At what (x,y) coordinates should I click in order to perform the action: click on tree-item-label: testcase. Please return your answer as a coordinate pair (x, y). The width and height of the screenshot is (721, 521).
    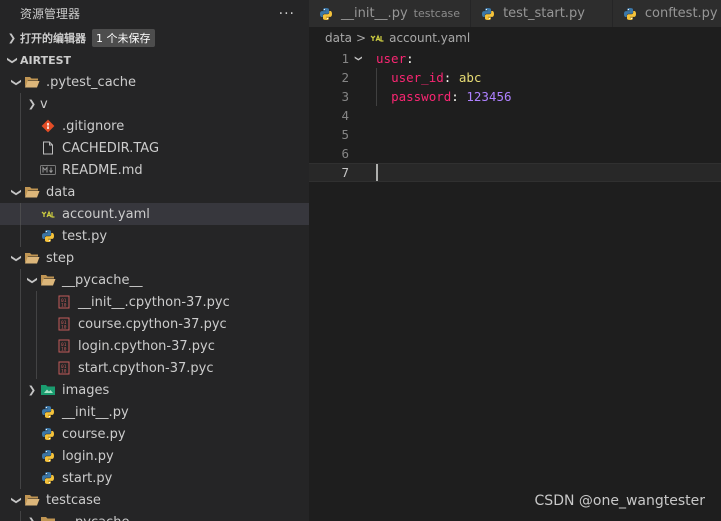
    Looking at the image, I should click on (73, 500).